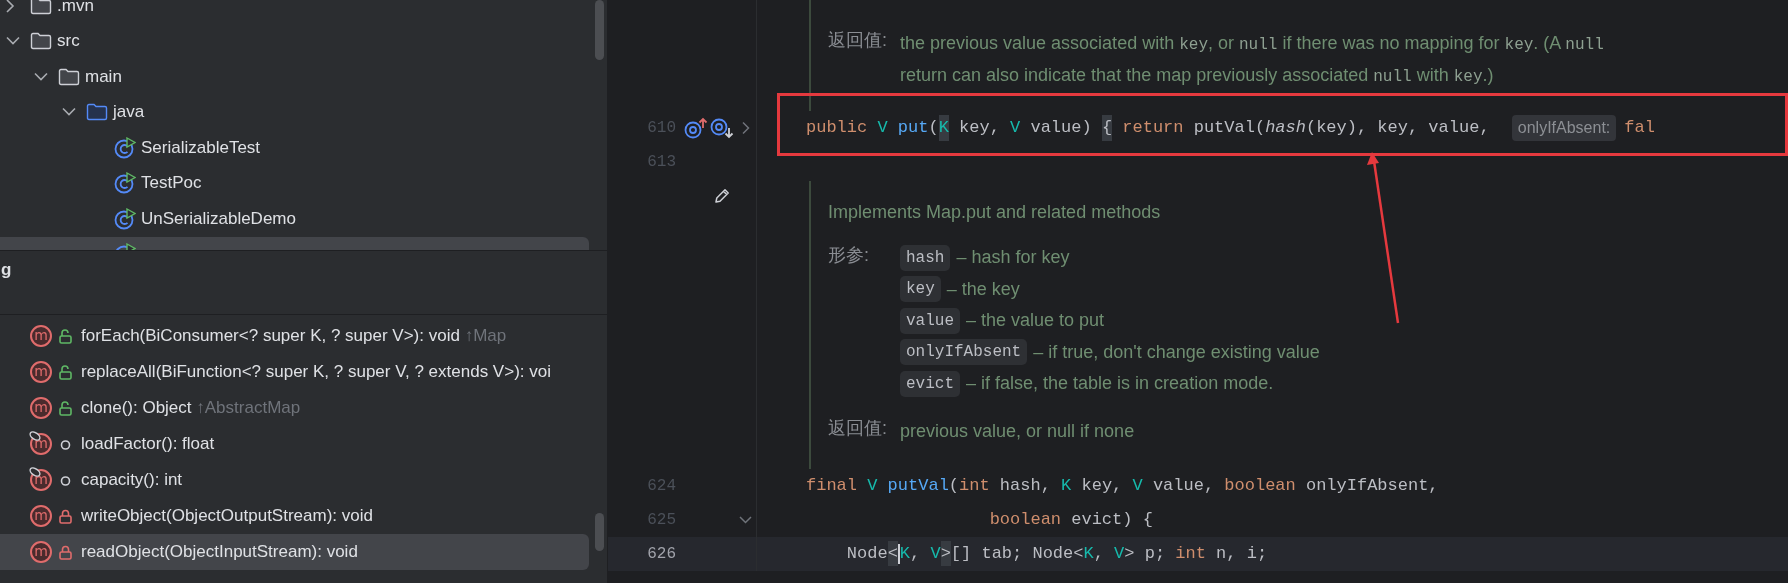  What do you see at coordinates (722, 196) in the screenshot?
I see `edit-icon` at bounding box center [722, 196].